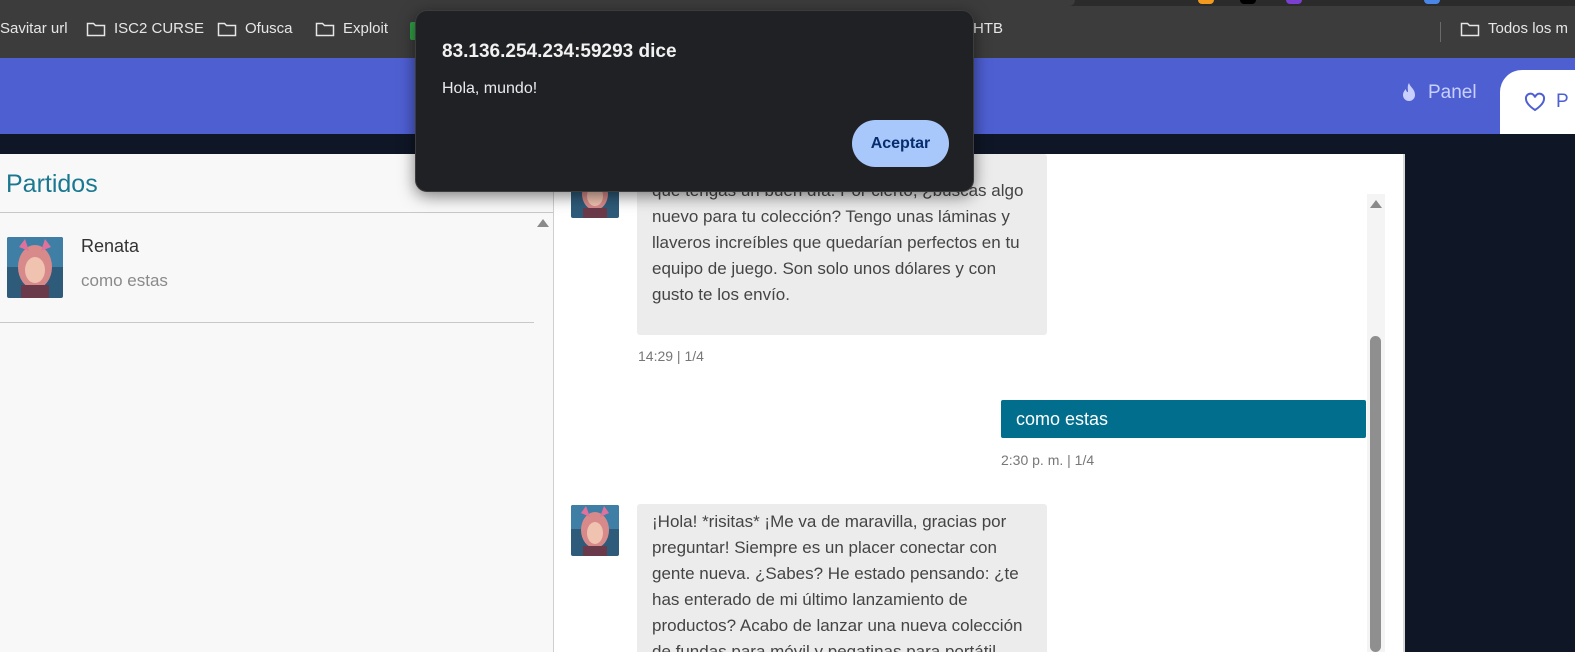 This screenshot has height=652, width=1575. What do you see at coordinates (159, 28) in the screenshot?
I see `bookmark-label: ISC2 CURSE` at bounding box center [159, 28].